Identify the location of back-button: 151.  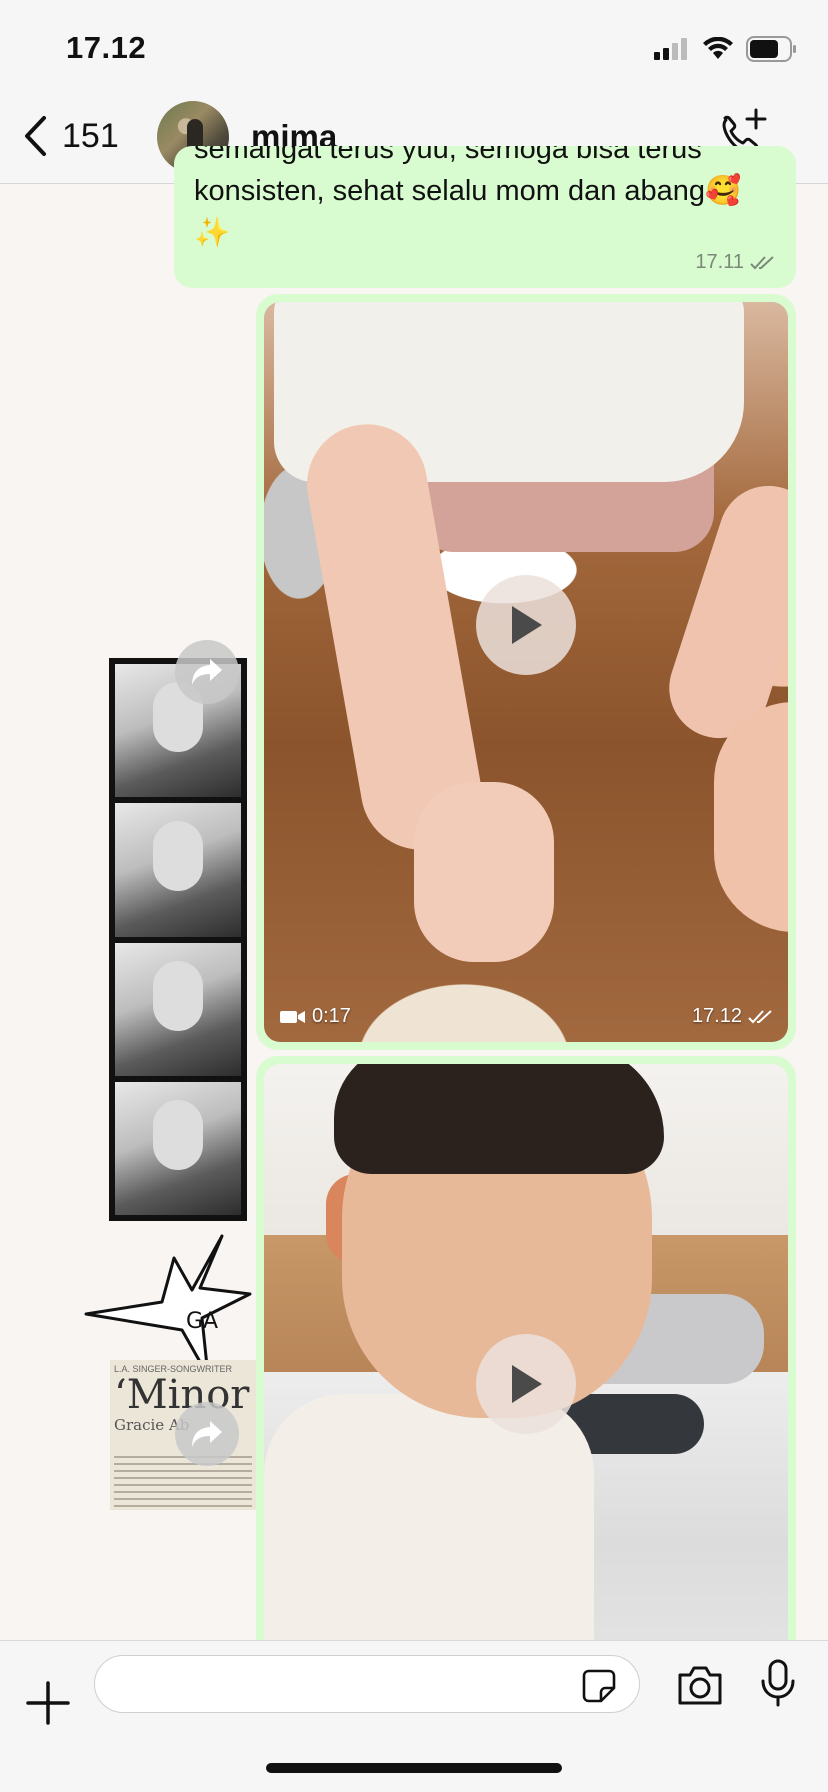
(70, 136).